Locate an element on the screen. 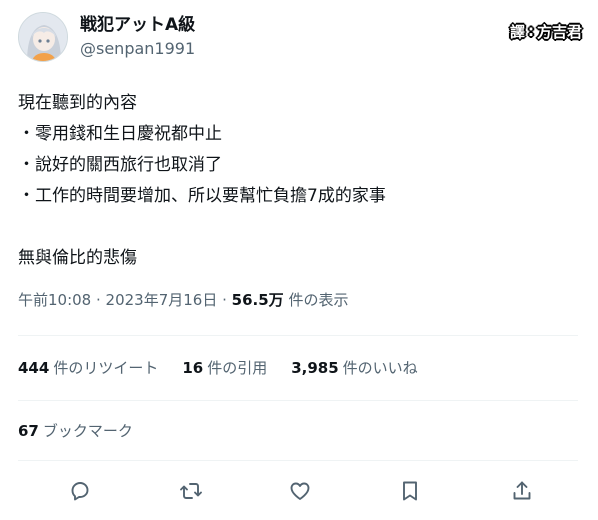 The height and width of the screenshot is (520, 598). watermark-label: 譯 is located at coordinates (517, 31).